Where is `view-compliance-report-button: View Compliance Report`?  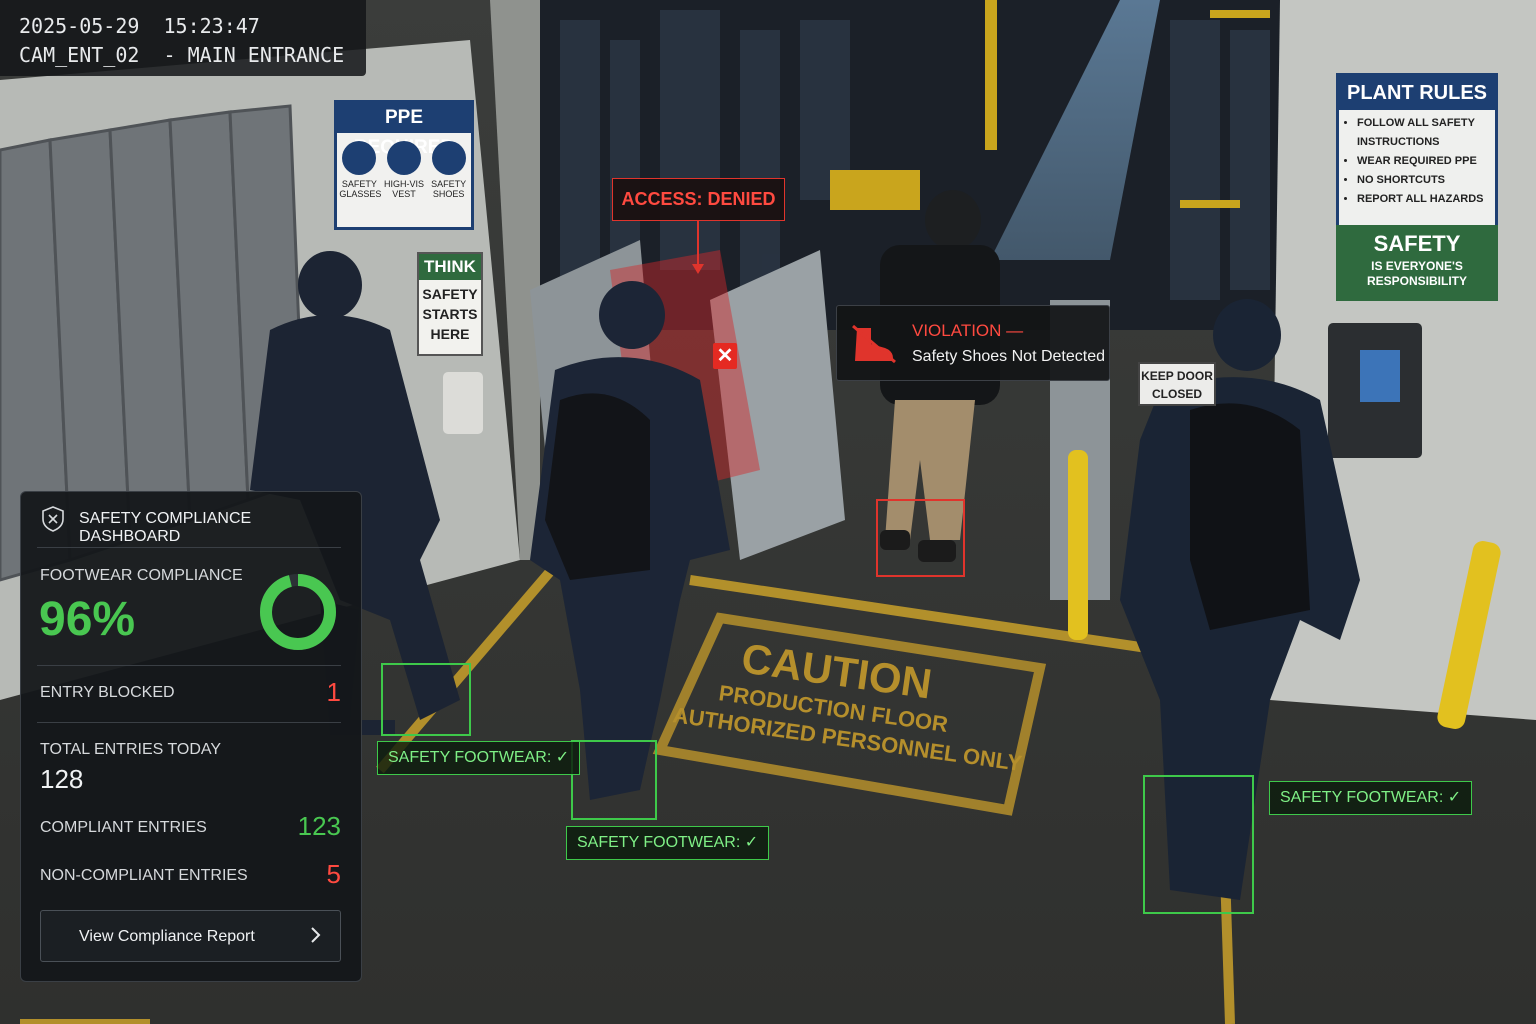 view-compliance-report-button: View Compliance Report is located at coordinates (190, 936).